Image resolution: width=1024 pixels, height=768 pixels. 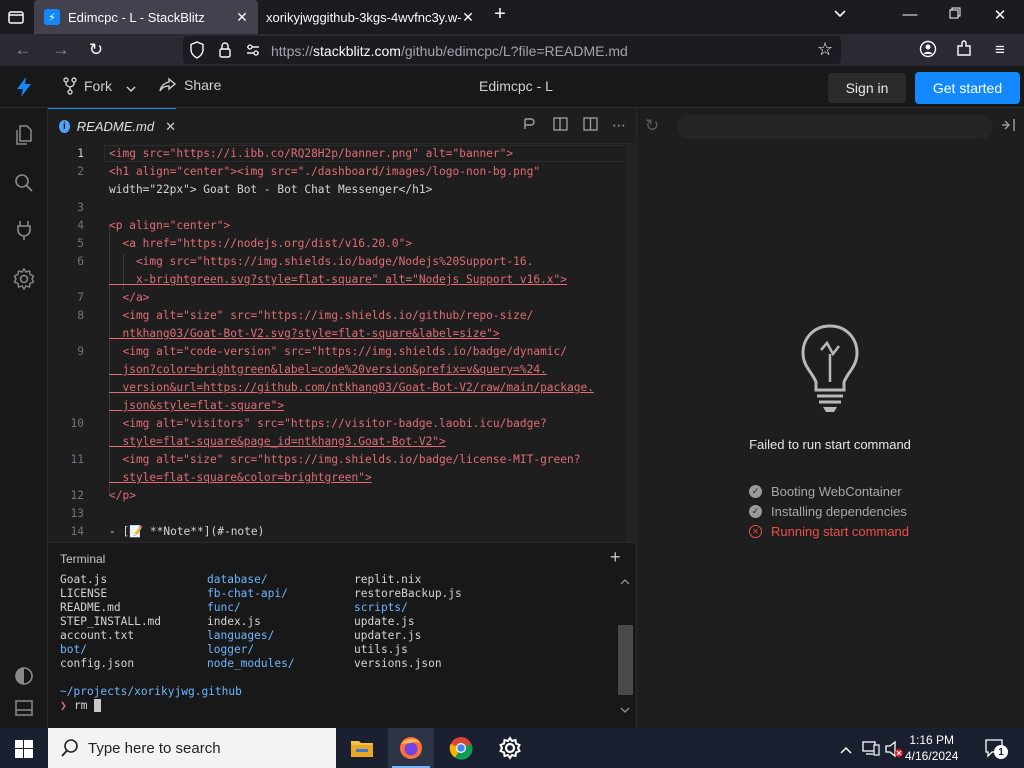 I want to click on notification-count: 1, so click(x=1001, y=752).